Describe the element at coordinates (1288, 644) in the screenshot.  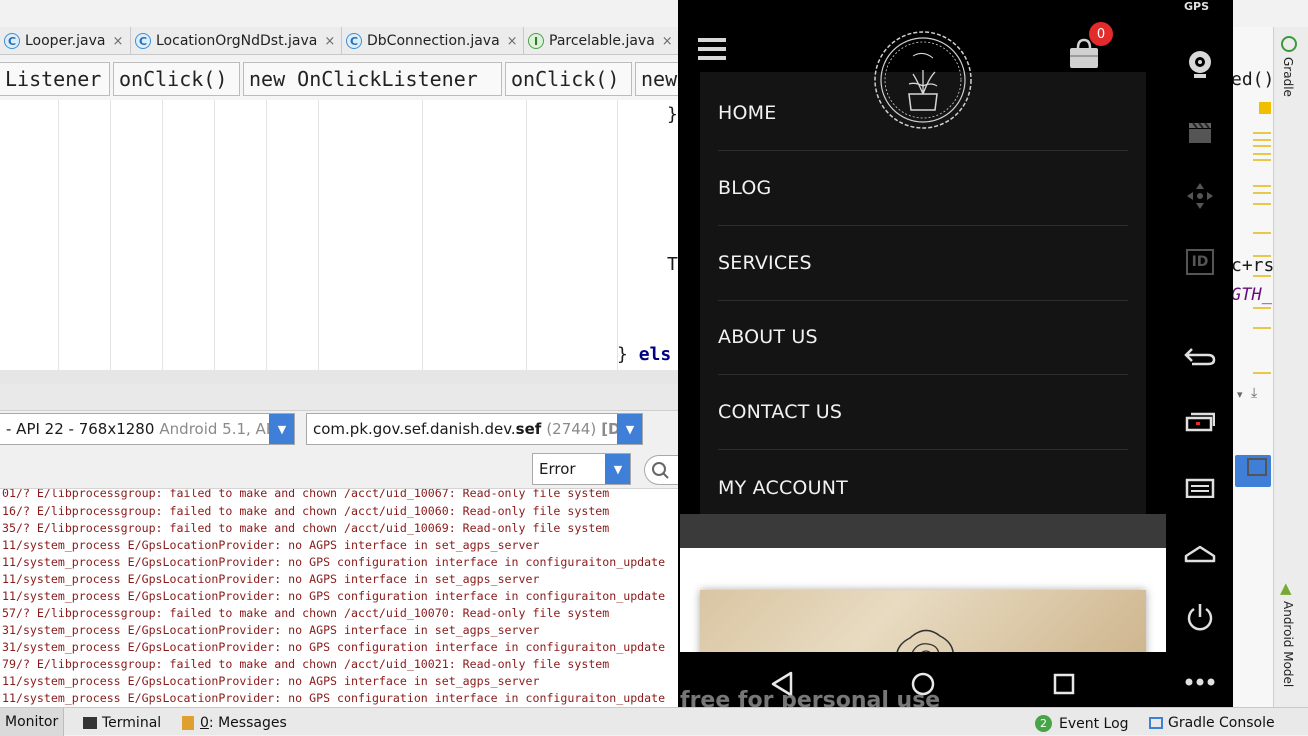
I see `android-model-tool-button: Android Model` at that location.